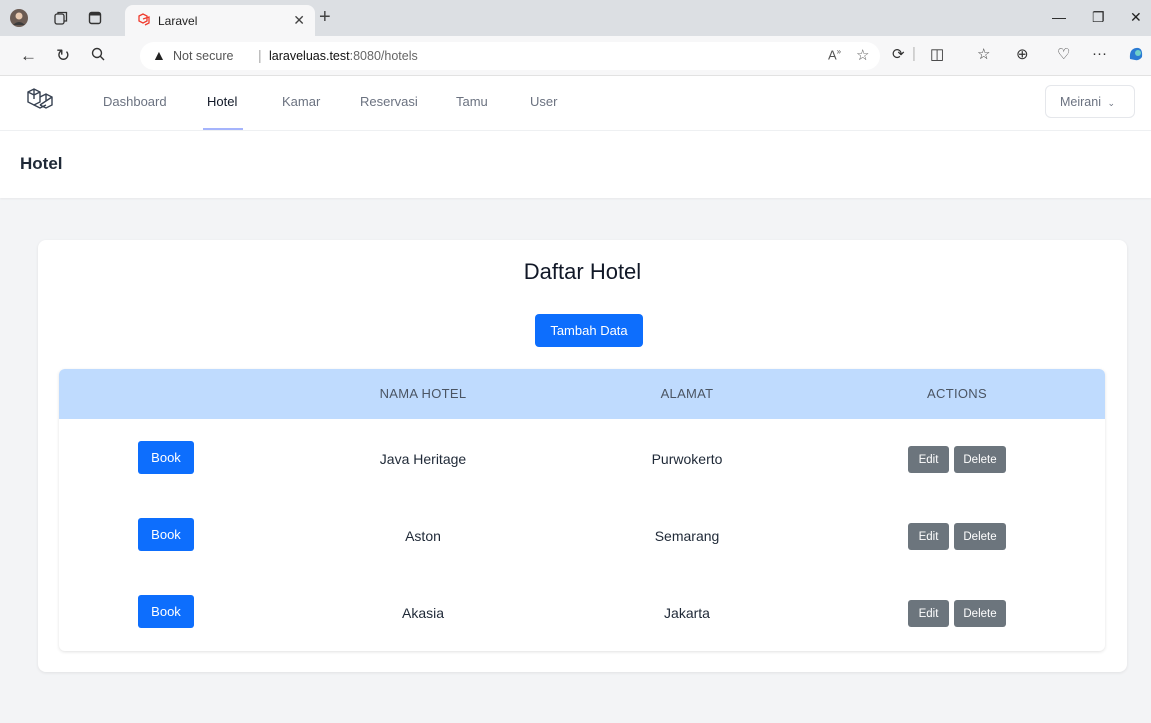 This screenshot has height=723, width=1151. Describe the element at coordinates (687, 613) in the screenshot. I see `address-cell: Jakarta` at that location.